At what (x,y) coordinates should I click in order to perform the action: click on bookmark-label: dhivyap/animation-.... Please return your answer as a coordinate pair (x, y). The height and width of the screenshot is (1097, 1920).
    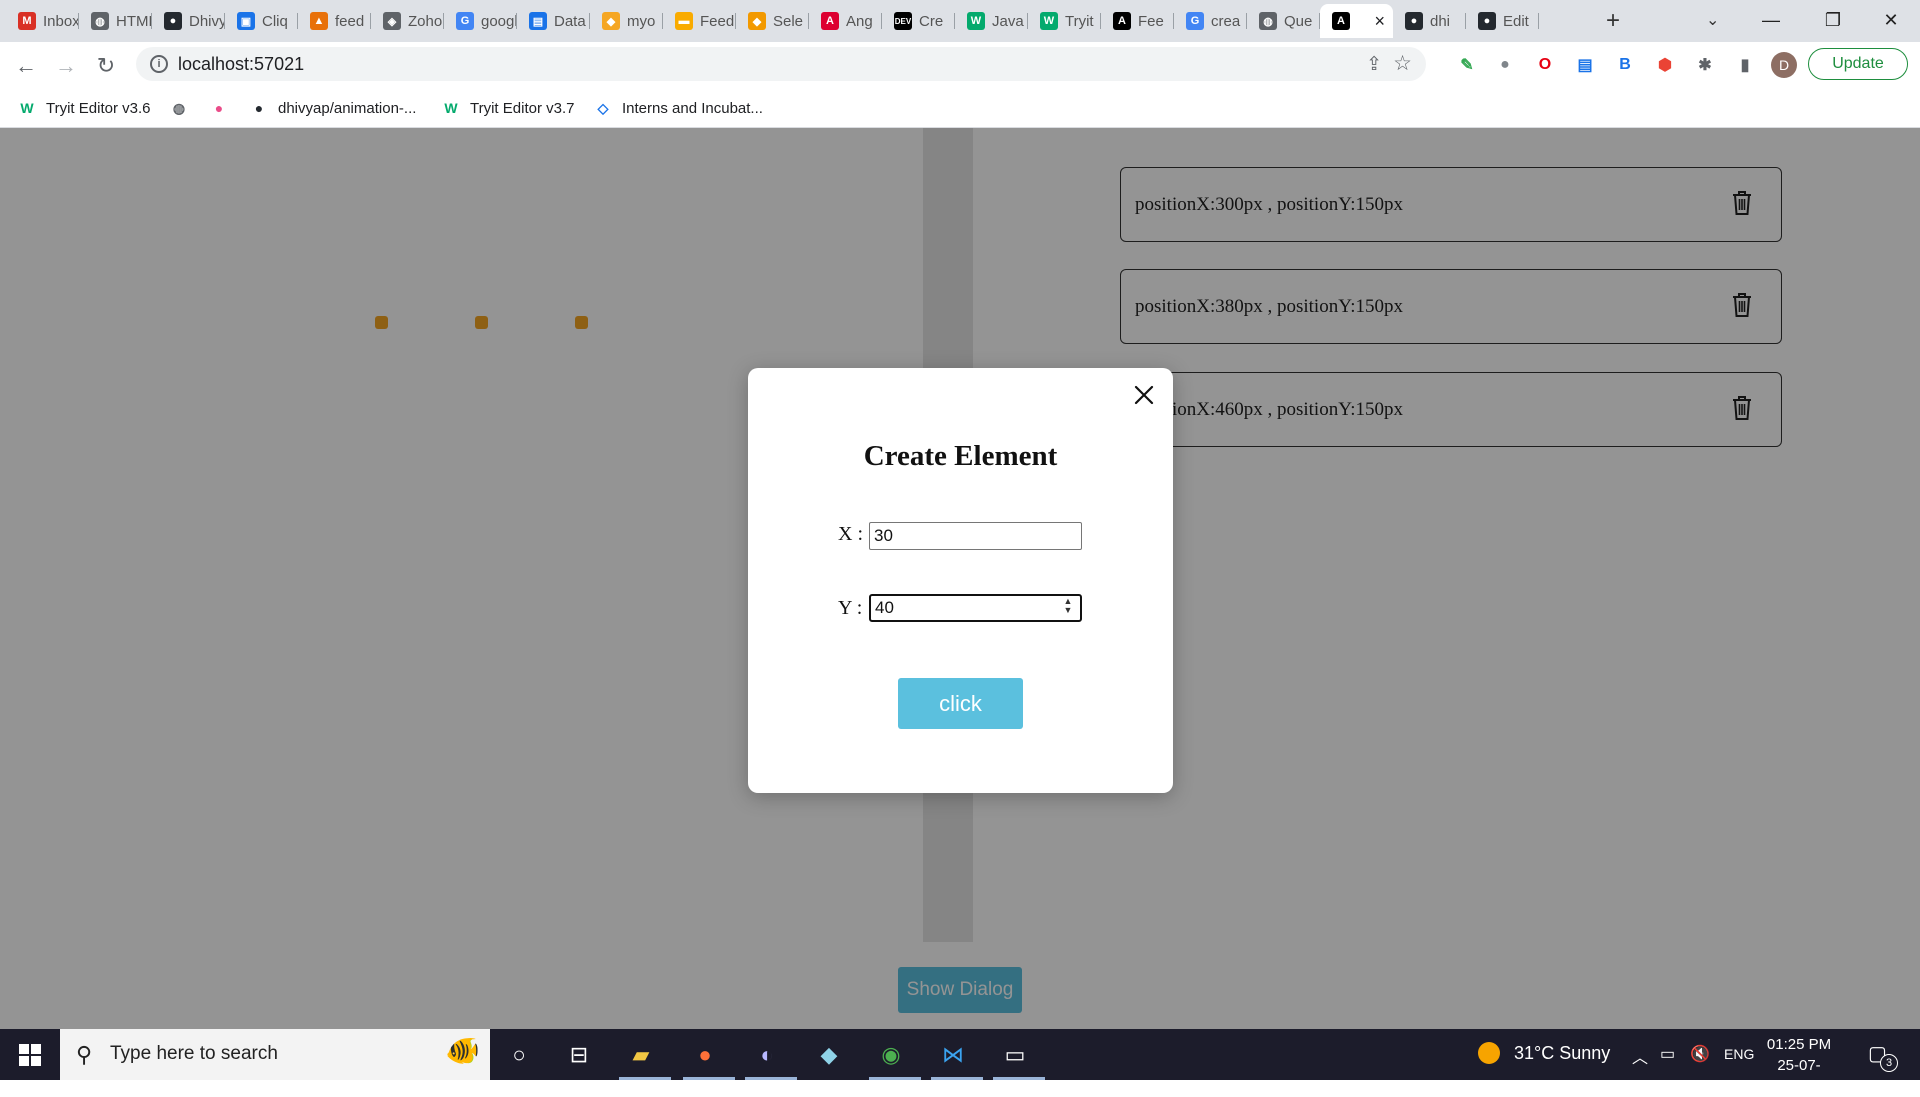
    Looking at the image, I should click on (347, 108).